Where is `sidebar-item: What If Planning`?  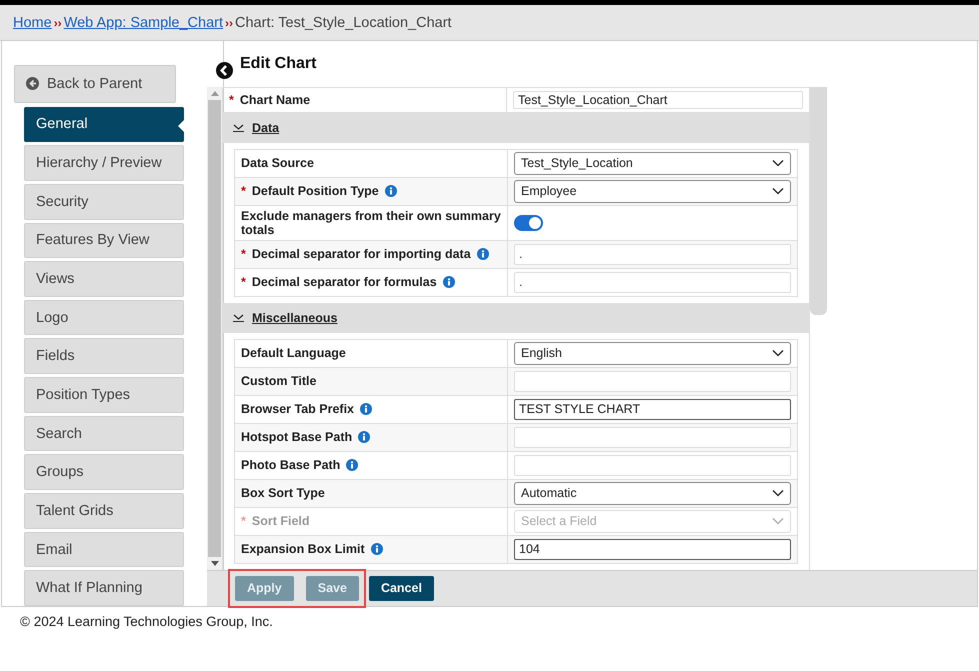 sidebar-item: What If Planning is located at coordinates (104, 588).